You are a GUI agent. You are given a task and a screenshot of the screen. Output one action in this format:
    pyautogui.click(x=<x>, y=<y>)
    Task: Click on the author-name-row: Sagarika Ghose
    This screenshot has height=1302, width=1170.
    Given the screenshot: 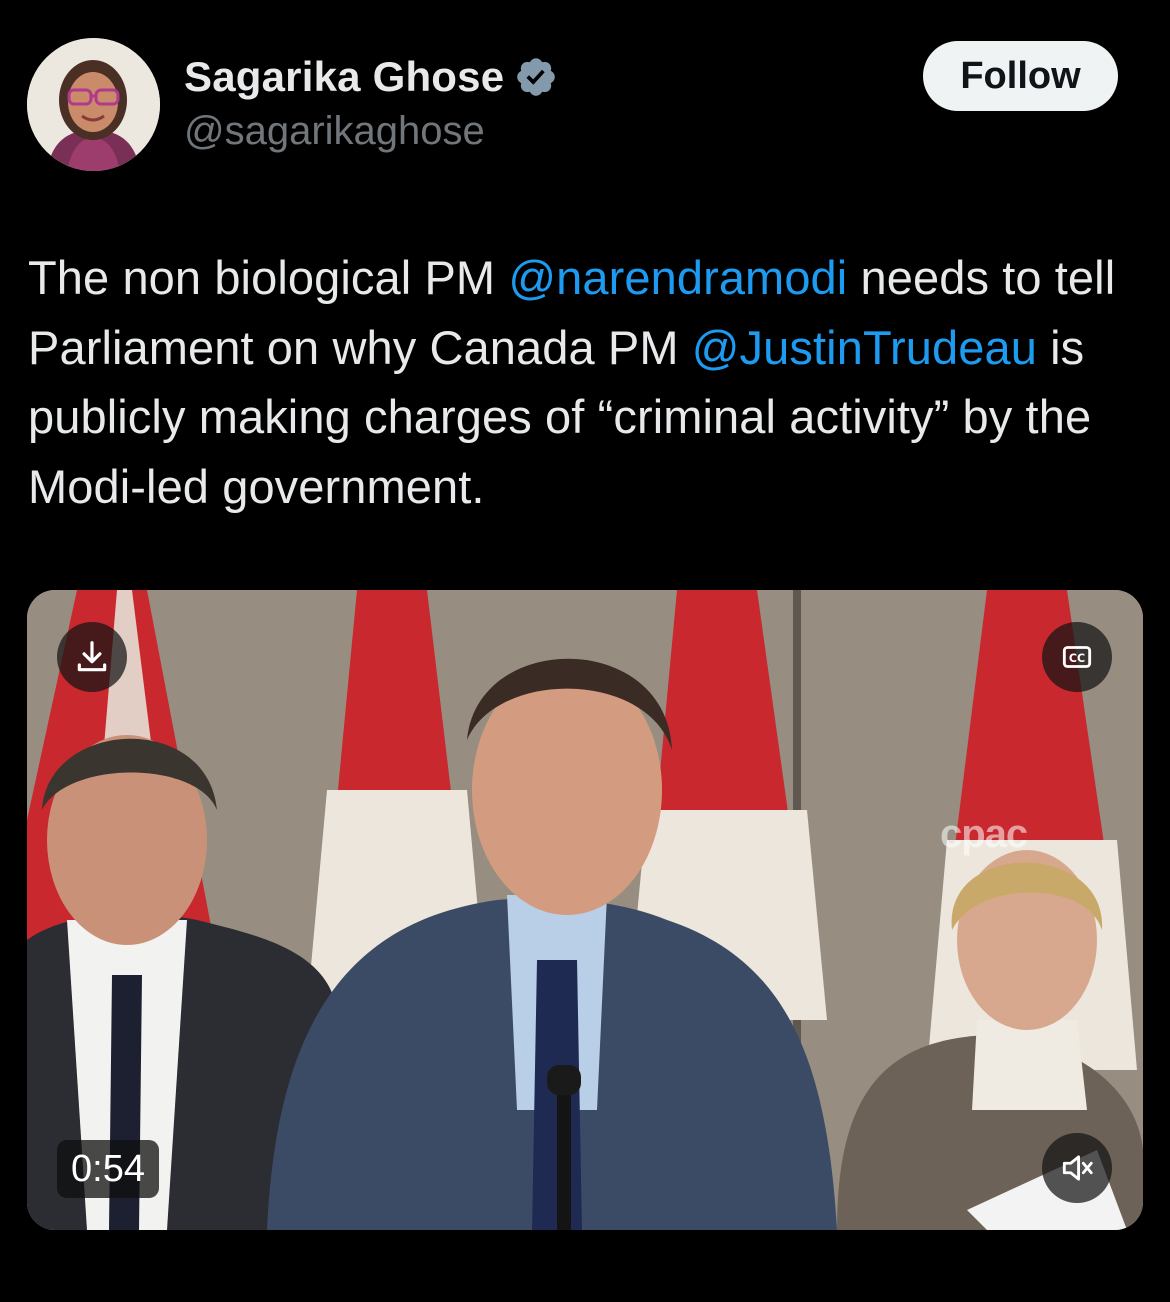 What is the action you would take?
    pyautogui.click(x=371, y=77)
    